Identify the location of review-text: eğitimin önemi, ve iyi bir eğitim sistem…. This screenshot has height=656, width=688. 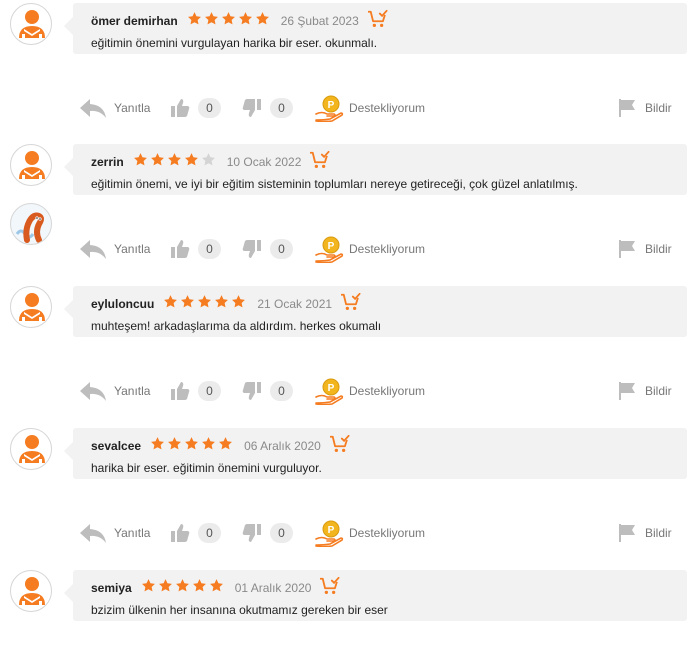
(334, 184).